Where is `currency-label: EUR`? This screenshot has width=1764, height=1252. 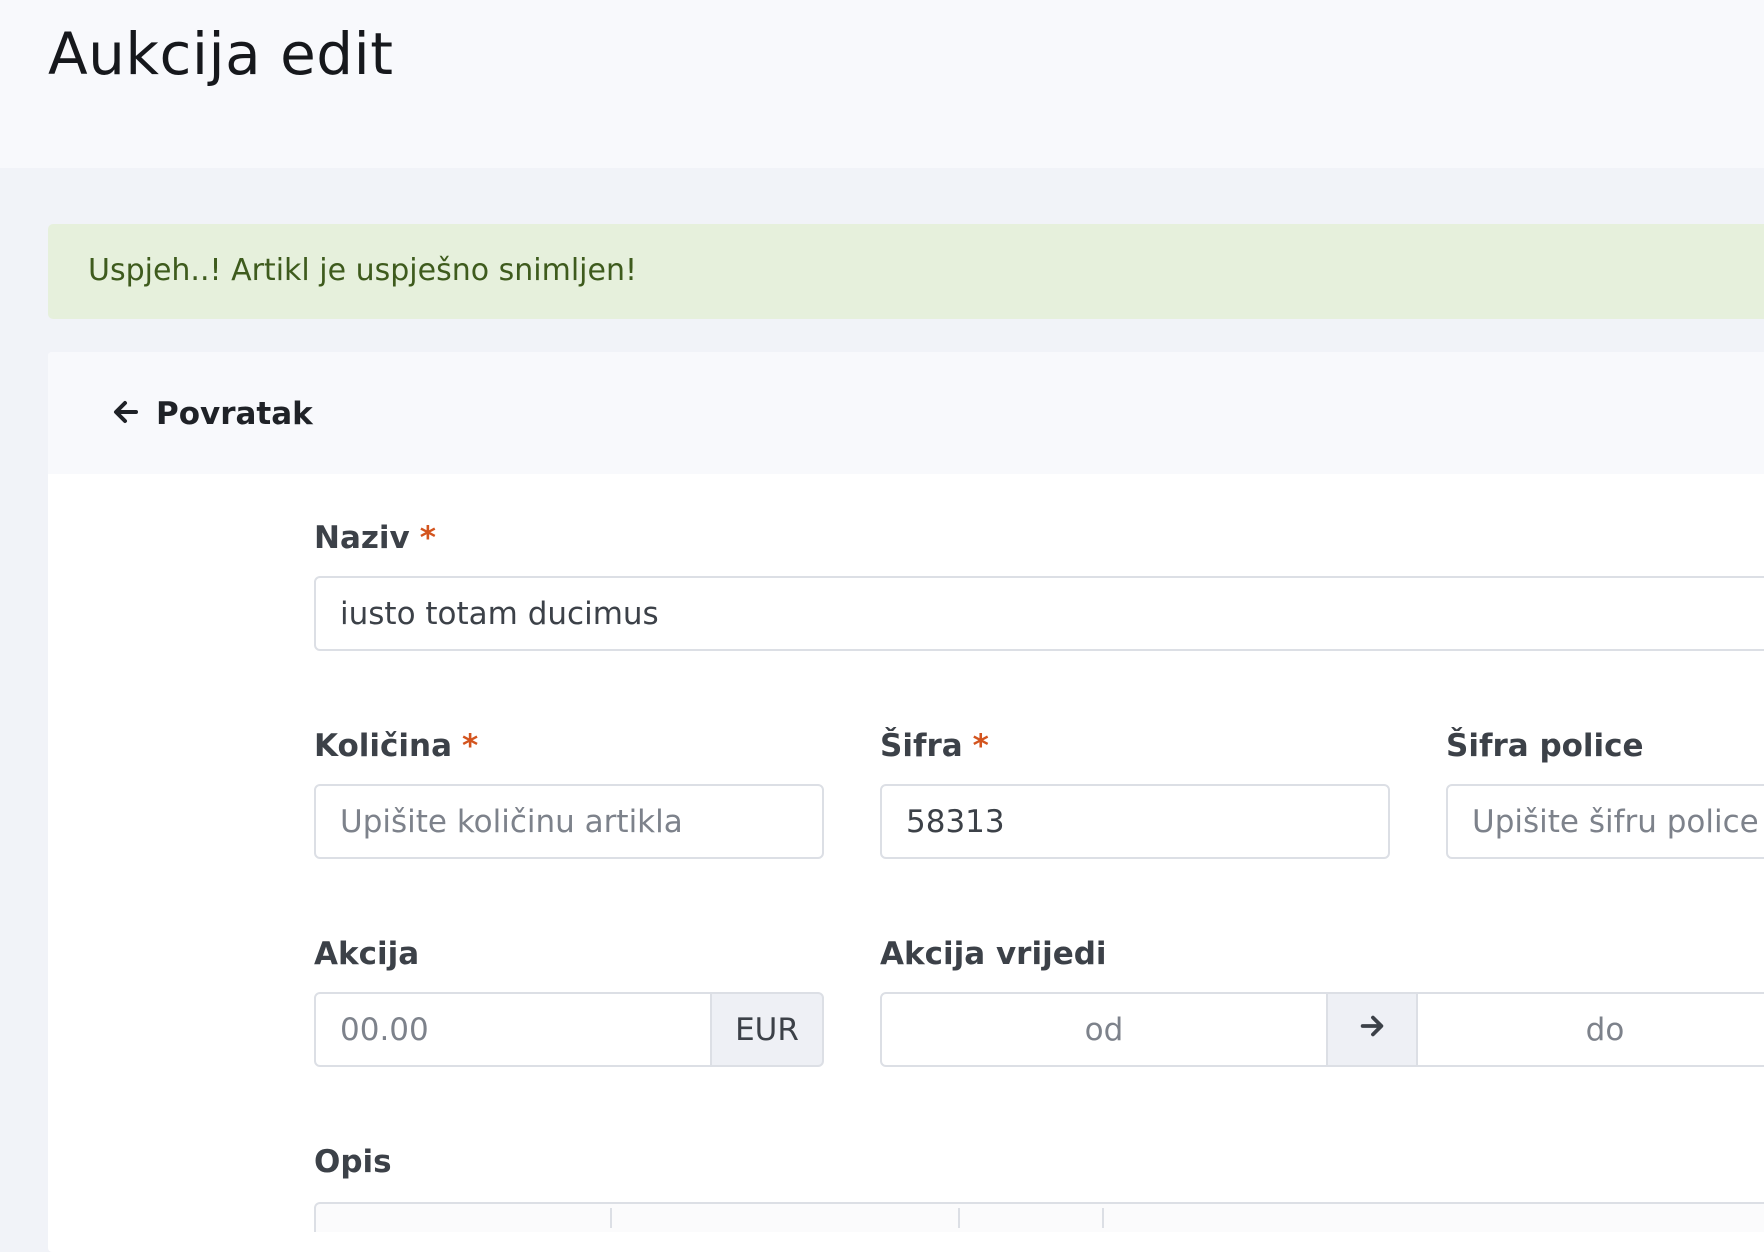 currency-label: EUR is located at coordinates (767, 1029).